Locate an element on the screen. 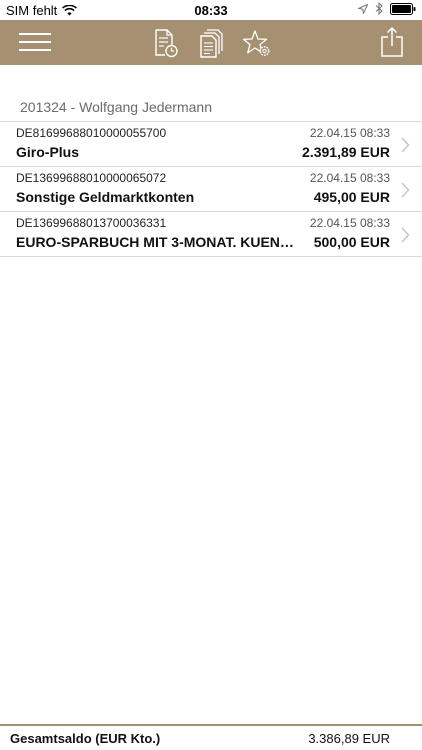  menu-icon is located at coordinates (35, 42).